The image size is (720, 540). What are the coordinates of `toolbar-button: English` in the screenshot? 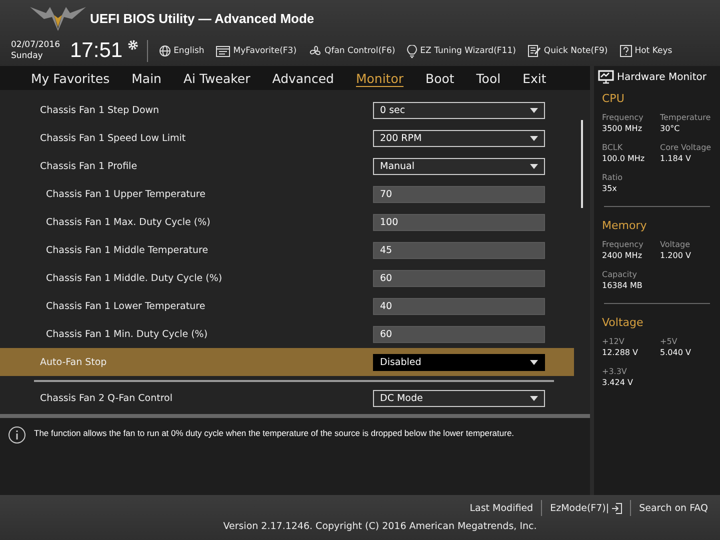 It's located at (182, 51).